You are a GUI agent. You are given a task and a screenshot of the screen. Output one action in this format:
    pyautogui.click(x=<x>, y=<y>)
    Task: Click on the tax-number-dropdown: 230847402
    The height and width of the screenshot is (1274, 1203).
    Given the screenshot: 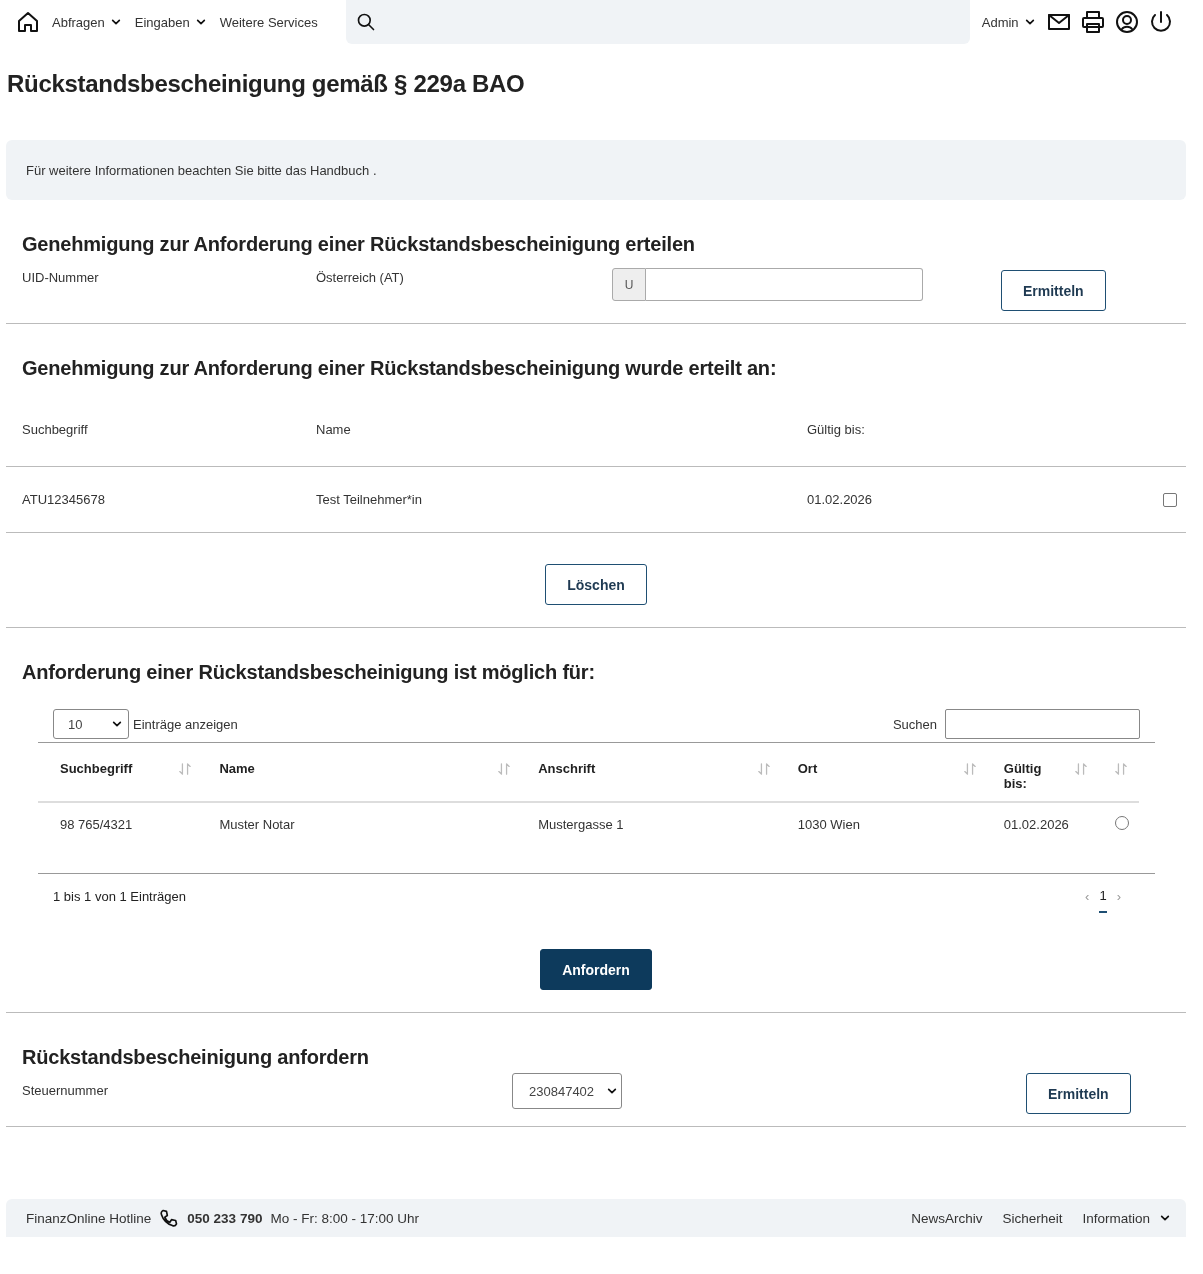 What is the action you would take?
    pyautogui.click(x=567, y=1091)
    